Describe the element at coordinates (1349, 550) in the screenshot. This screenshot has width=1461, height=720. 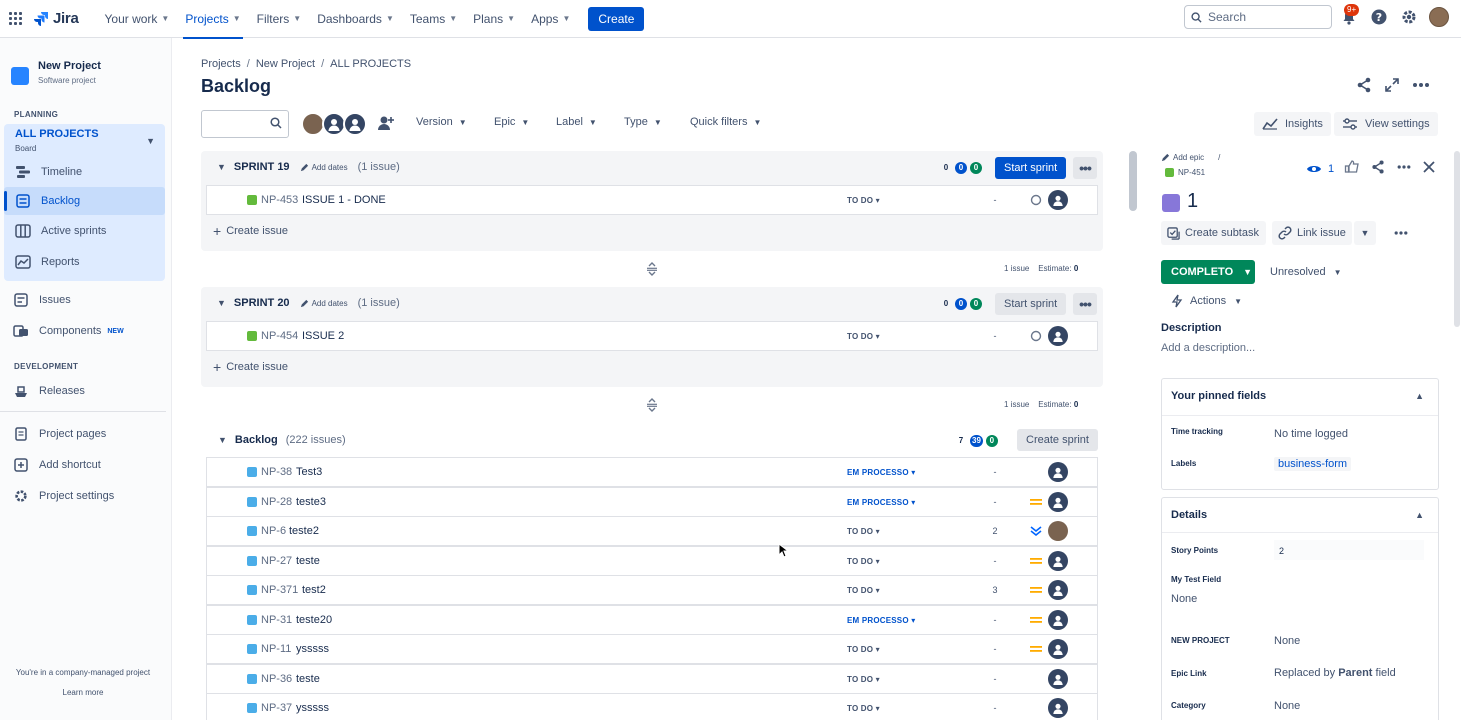
I see `story-points-input: 2` at that location.